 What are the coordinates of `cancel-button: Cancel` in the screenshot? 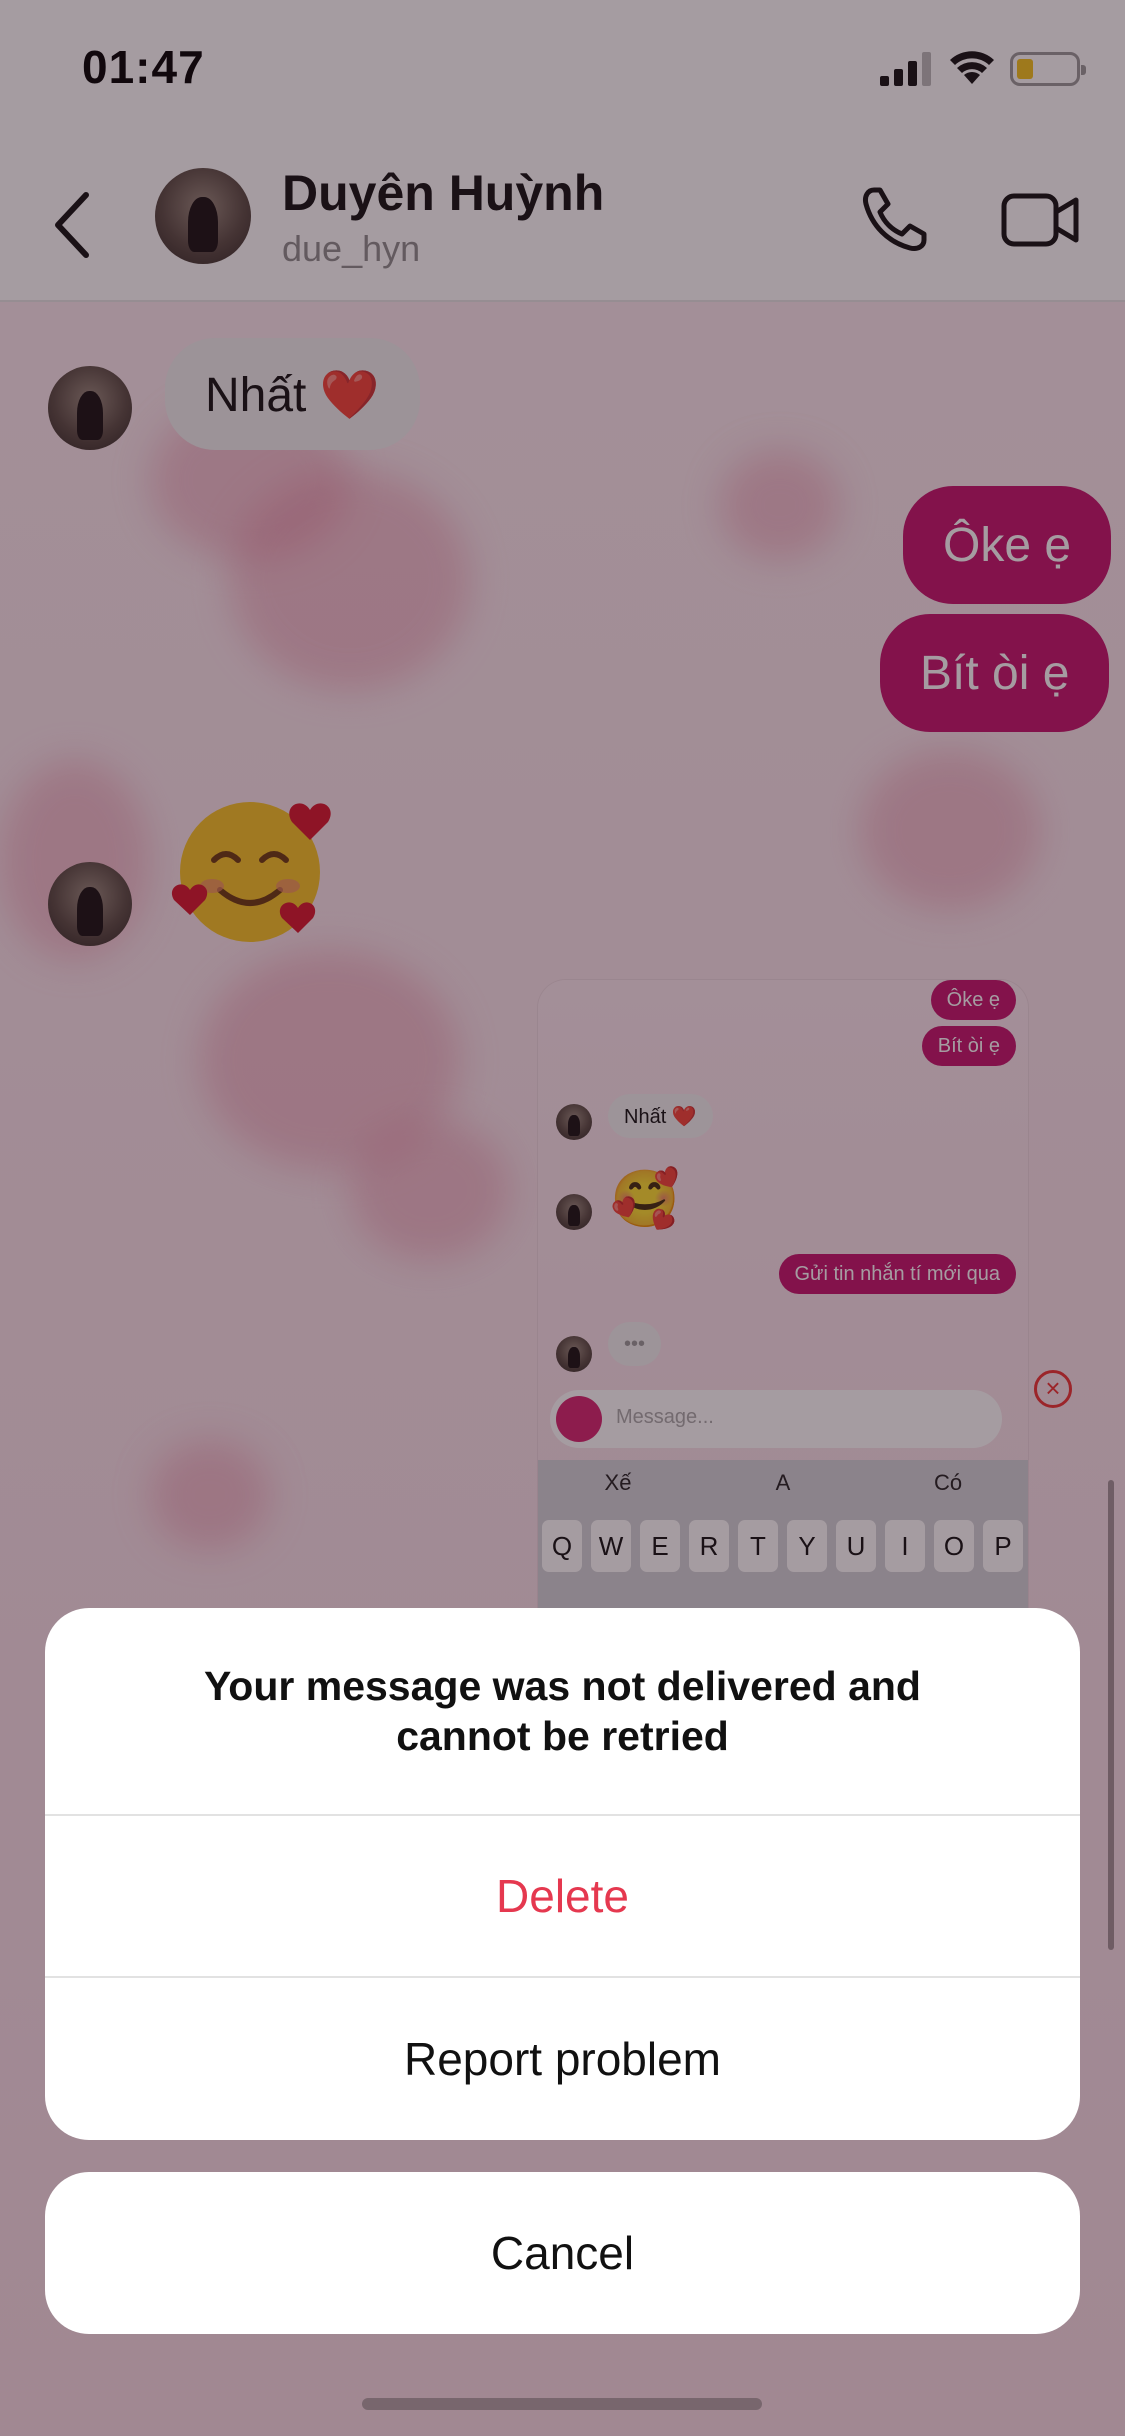 It's located at (562, 2253).